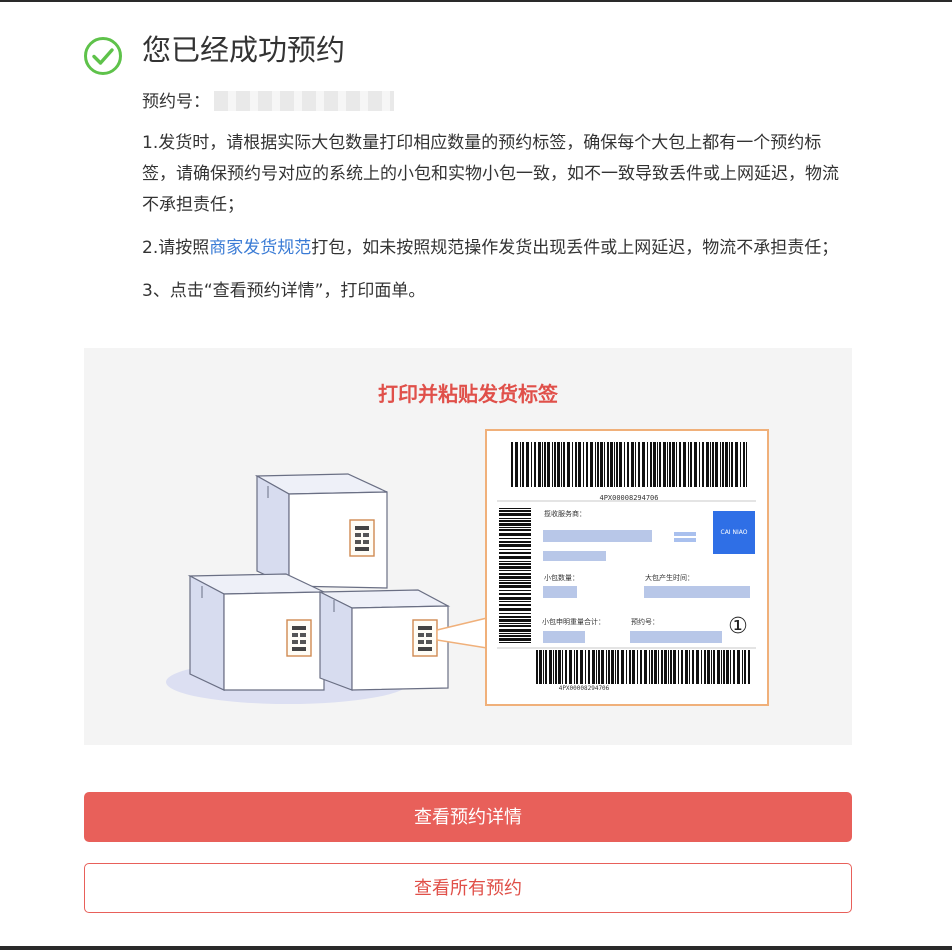 The width and height of the screenshot is (952, 950). What do you see at coordinates (628, 498) in the screenshot?
I see `label-top-barcode-number: 4PX00008294706` at bounding box center [628, 498].